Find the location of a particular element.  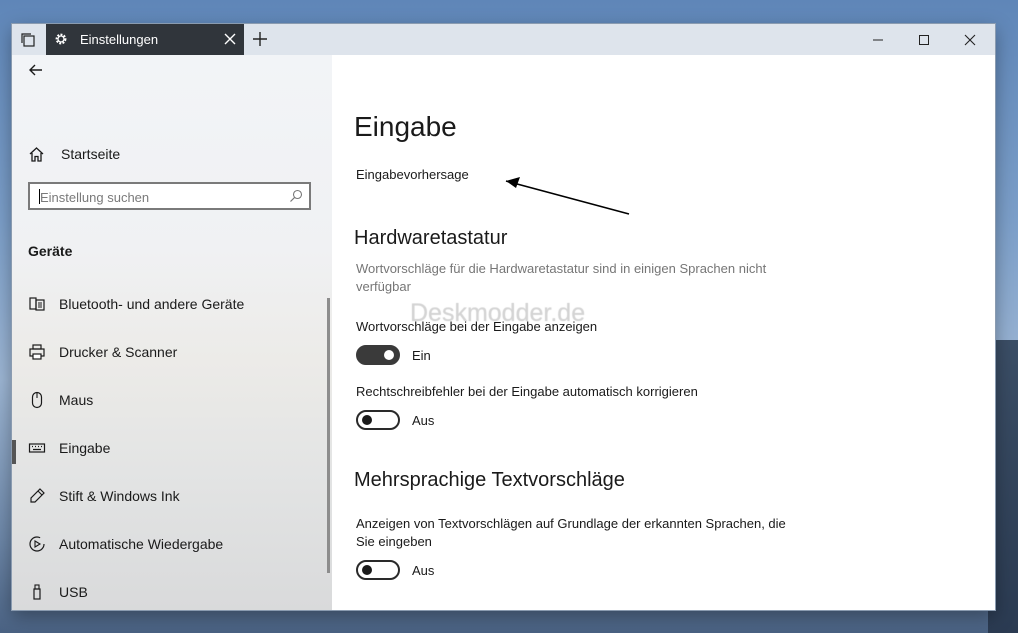

usb-icon is located at coordinates (37, 592).